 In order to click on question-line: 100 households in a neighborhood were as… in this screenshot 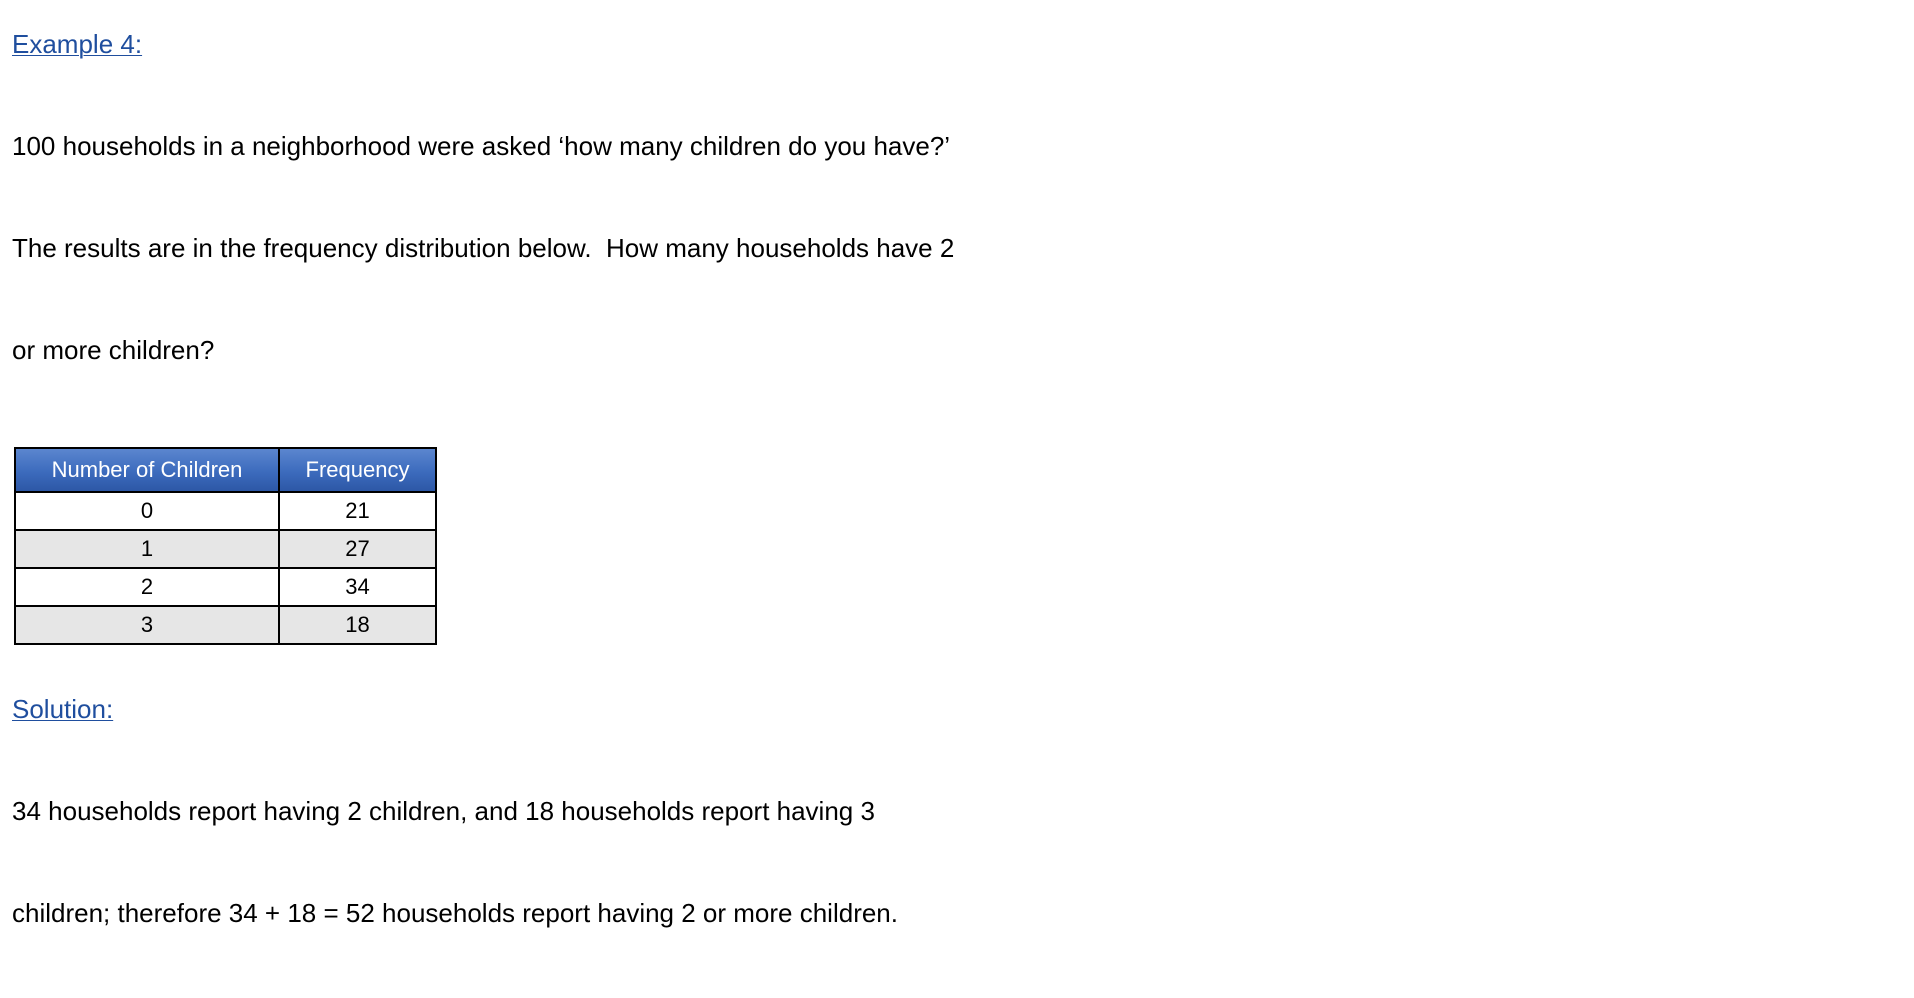, I will do `click(481, 146)`.